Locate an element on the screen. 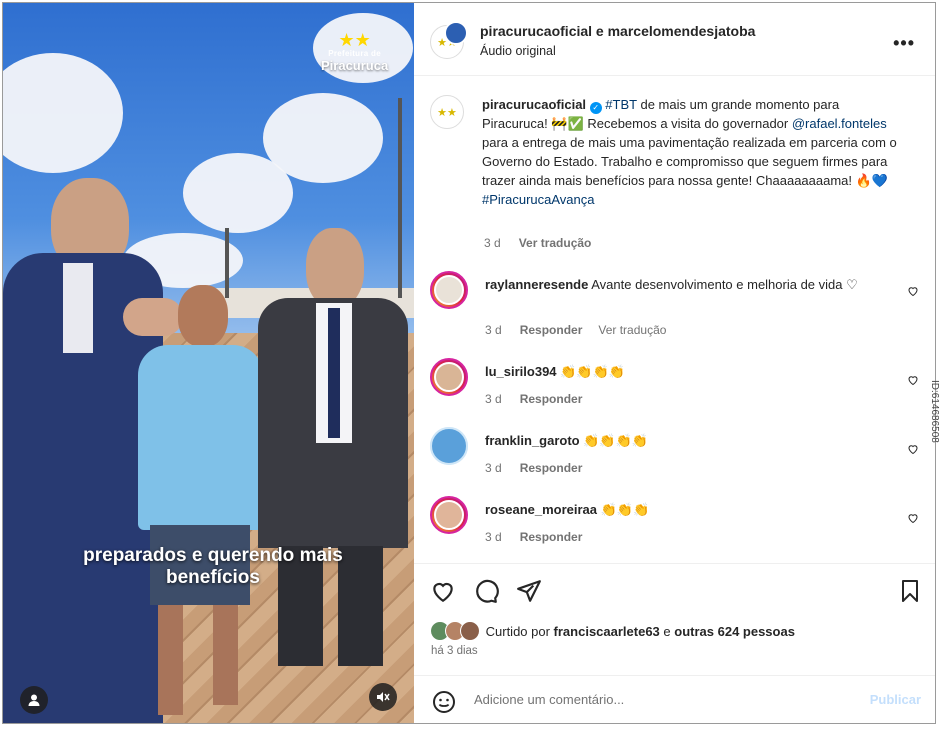 The height and width of the screenshot is (729, 940). video-caption-line2: benefícios is located at coordinates (213, 577).